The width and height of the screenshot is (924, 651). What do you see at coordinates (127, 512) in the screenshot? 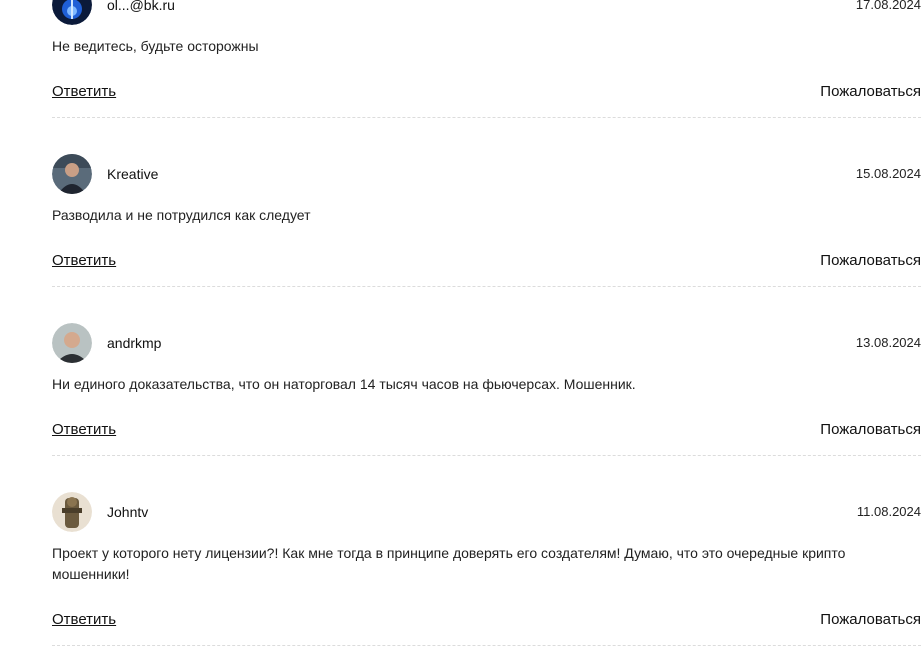
I see `author-name: Johntv` at bounding box center [127, 512].